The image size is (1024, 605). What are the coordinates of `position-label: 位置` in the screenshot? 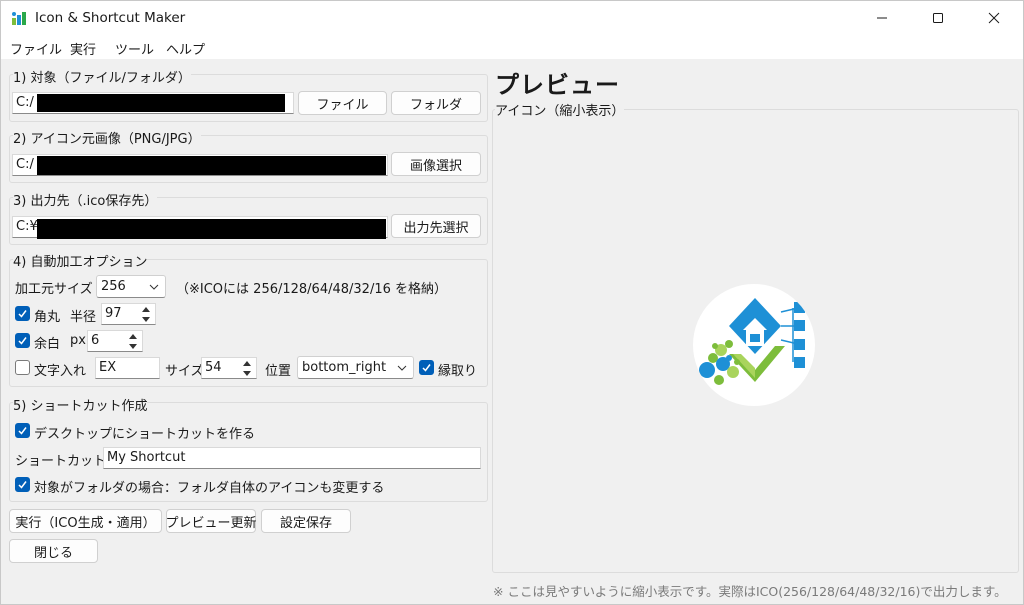 It's located at (278, 371).